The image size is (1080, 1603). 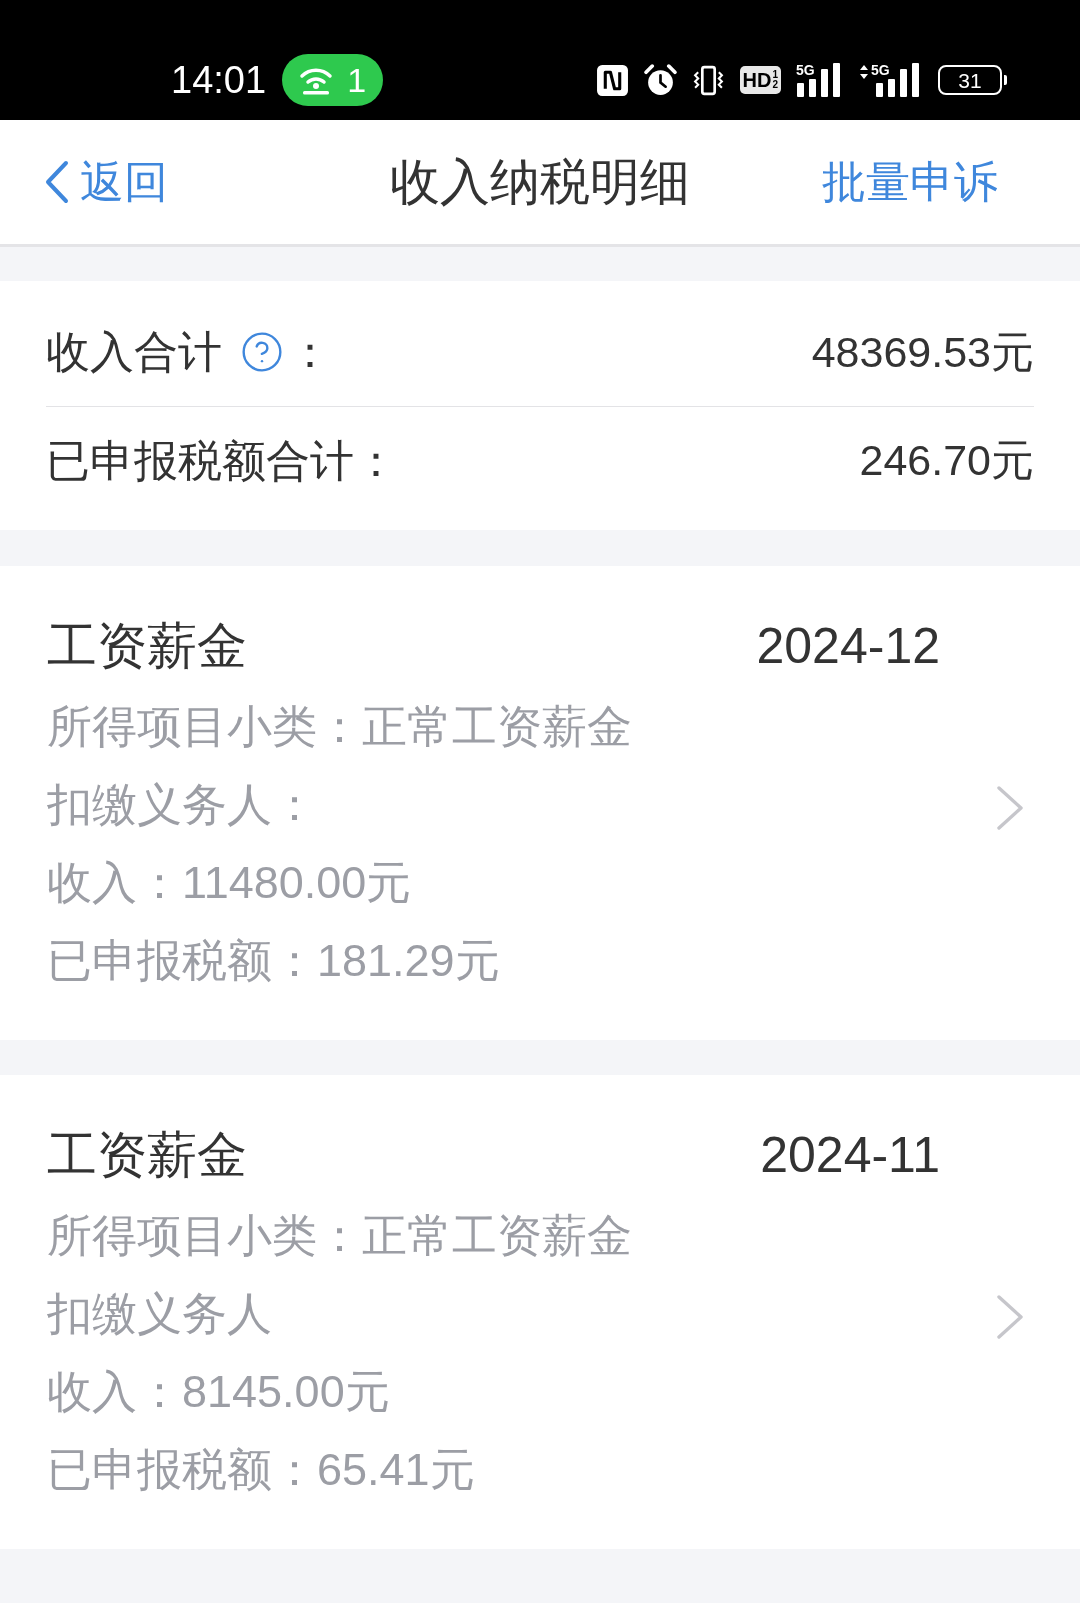 What do you see at coordinates (922, 352) in the screenshot?
I see `summary-value: 48369.53元` at bounding box center [922, 352].